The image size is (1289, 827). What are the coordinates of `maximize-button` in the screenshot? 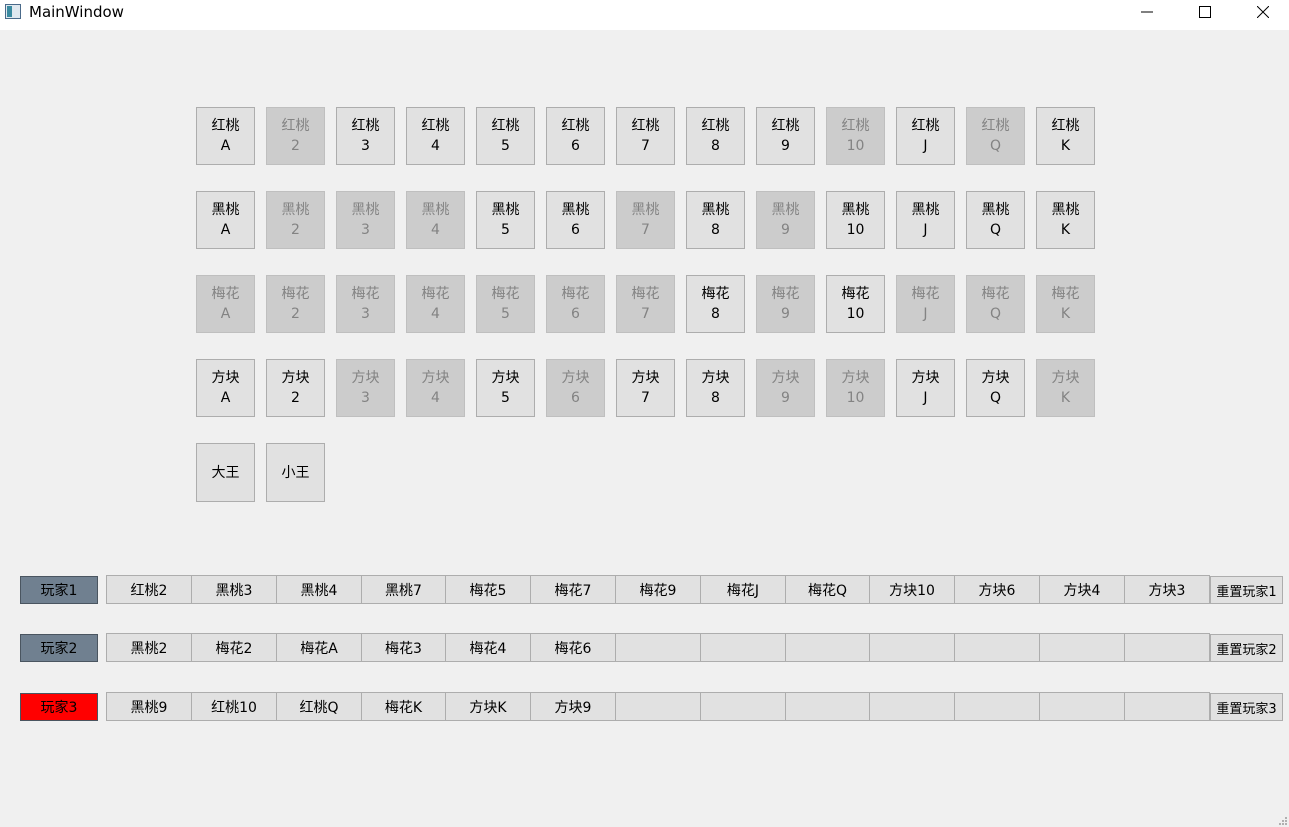 It's located at (1205, 12).